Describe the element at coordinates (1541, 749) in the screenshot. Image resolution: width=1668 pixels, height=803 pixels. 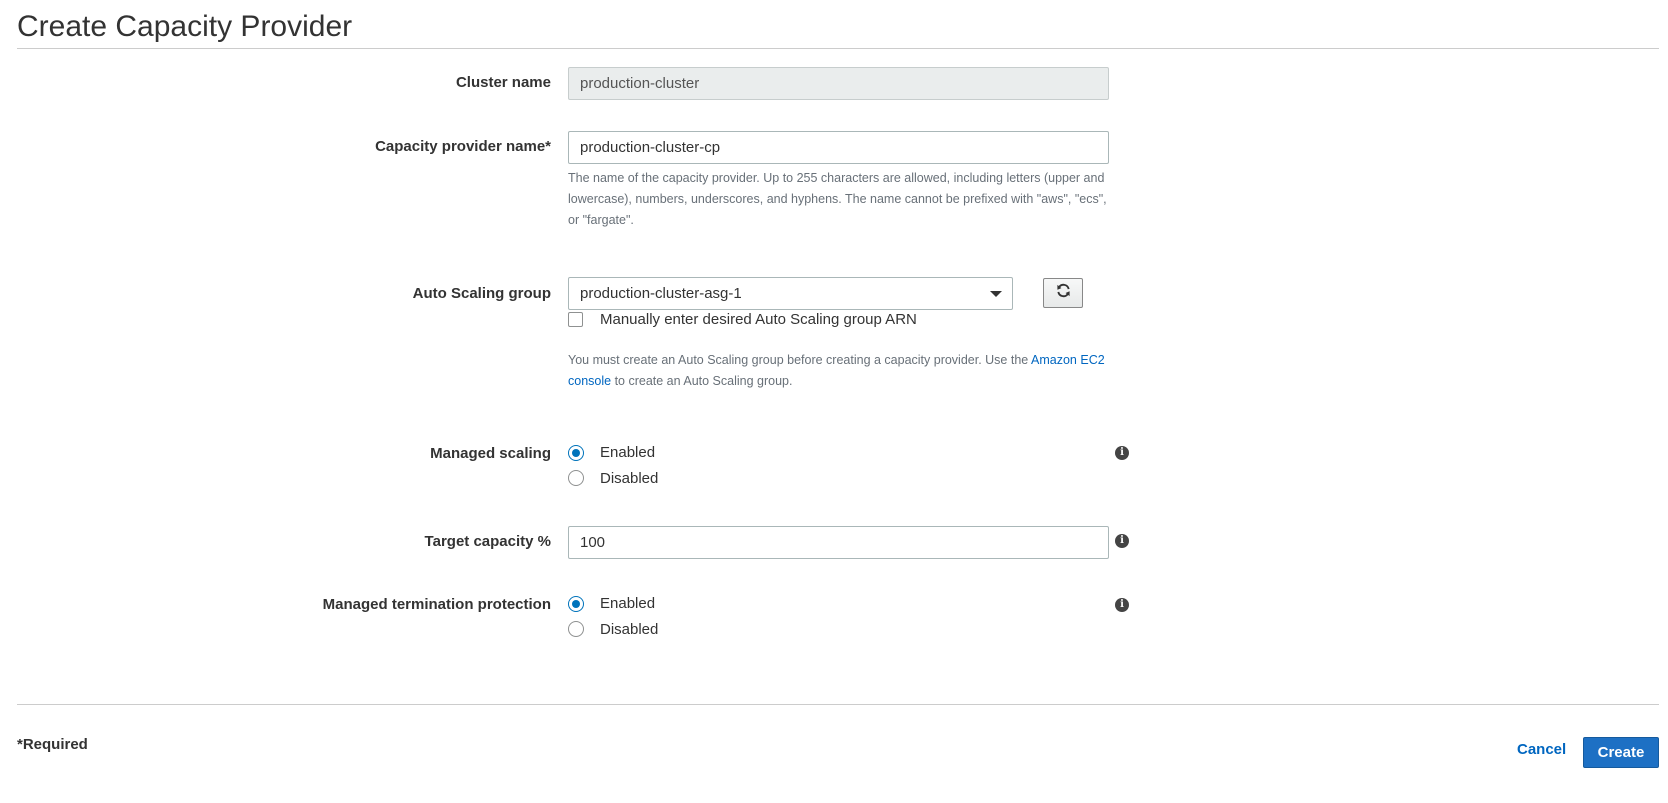
I see `cancel-button: Cancel` at that location.